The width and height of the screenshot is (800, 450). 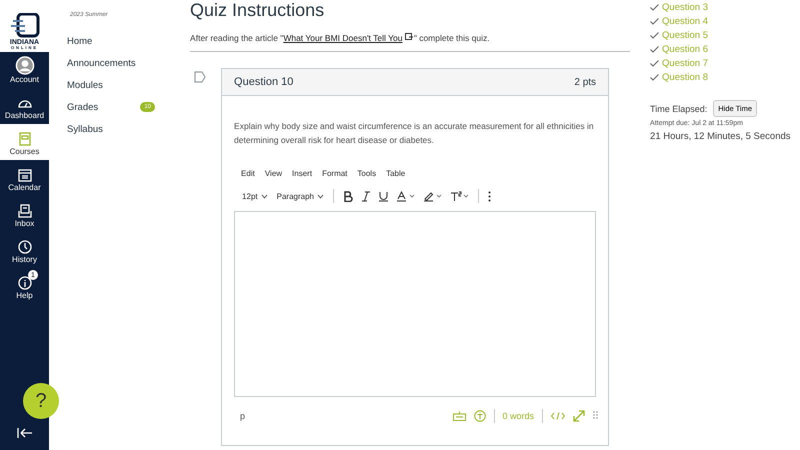 I want to click on editor-menu-item: Table, so click(x=396, y=173).